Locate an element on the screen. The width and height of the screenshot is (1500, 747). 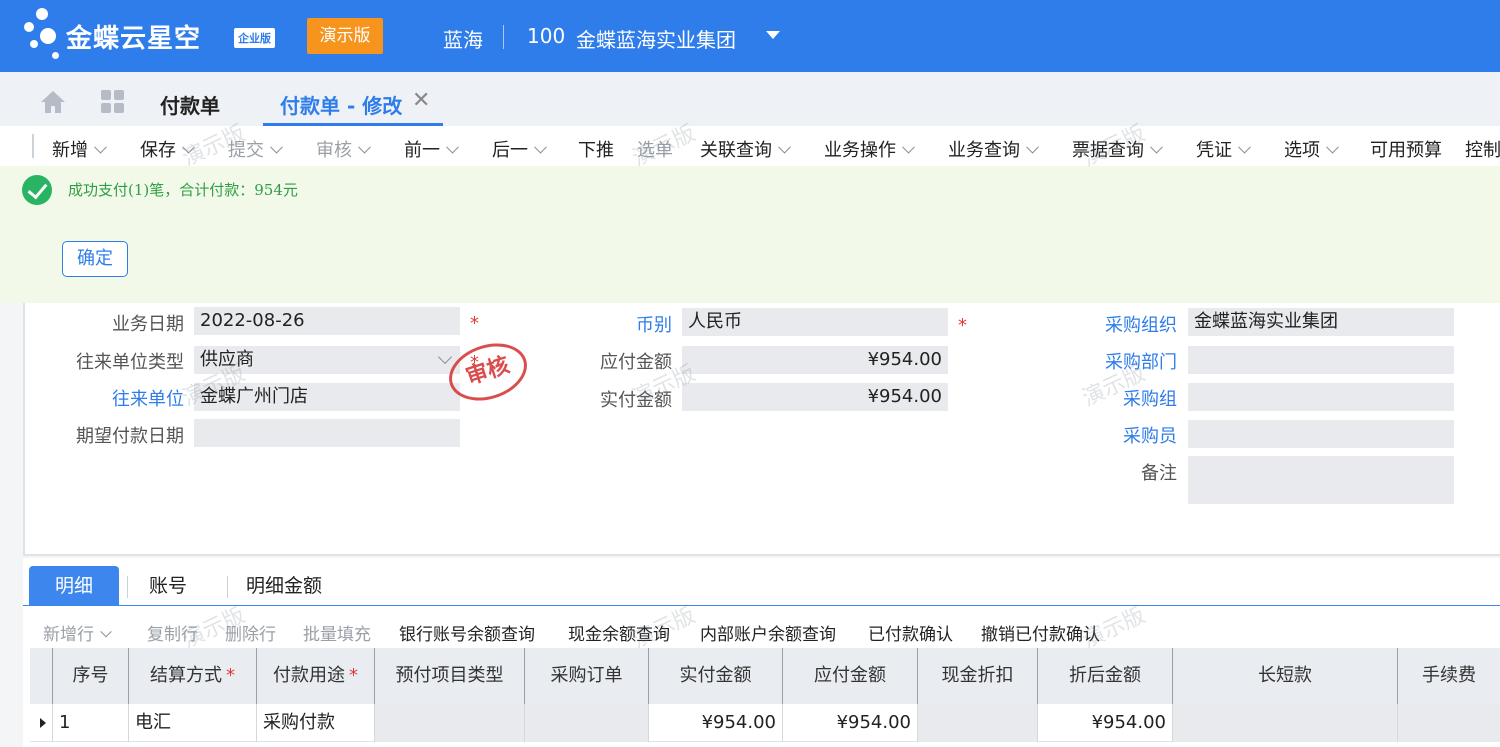
toolbar-bill-query-button: 票据查询 is located at coordinates (1117, 149).